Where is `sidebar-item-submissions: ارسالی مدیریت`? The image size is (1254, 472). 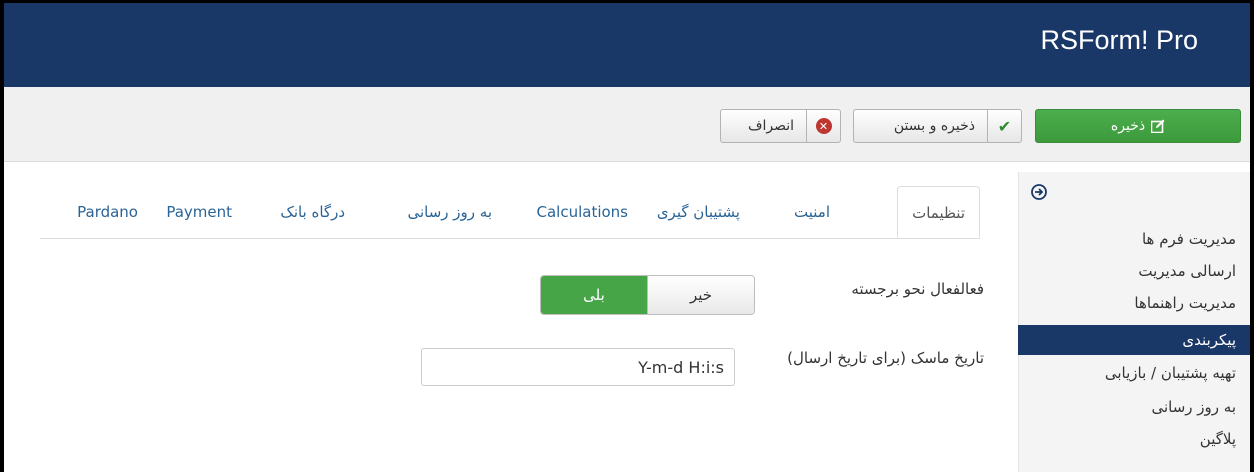
sidebar-item-submissions: ارسالی مدیریت is located at coordinates (1134, 271).